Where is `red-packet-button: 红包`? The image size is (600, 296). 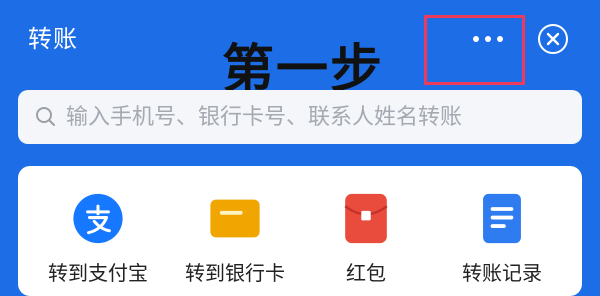
red-packet-button: 红包 is located at coordinates (366, 226).